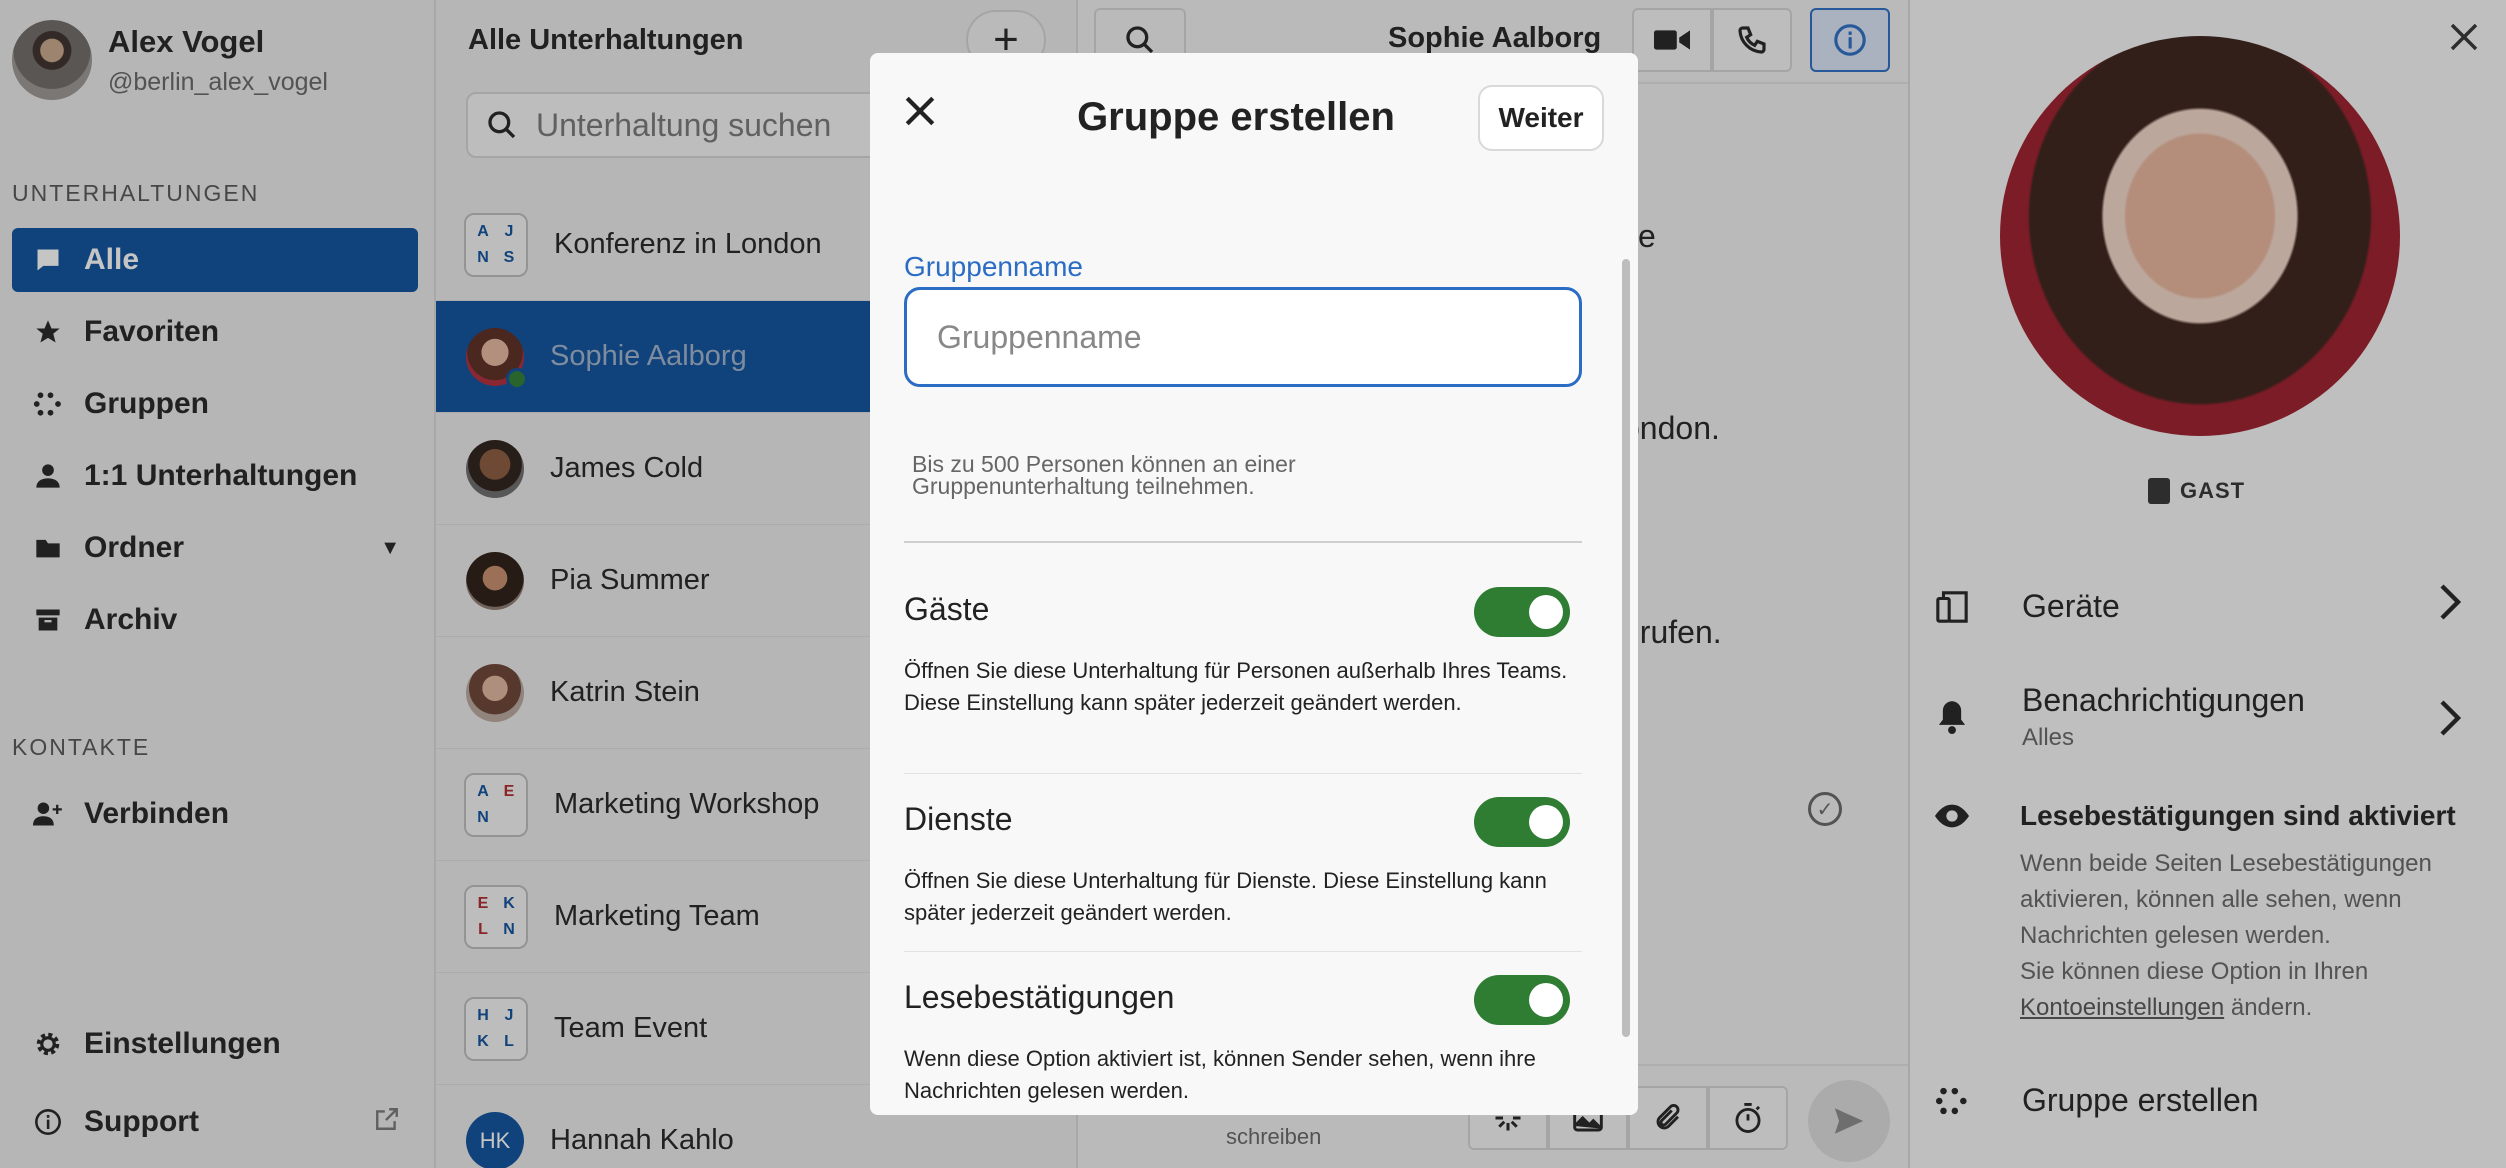 The width and height of the screenshot is (2506, 1168). What do you see at coordinates (1236, 117) in the screenshot?
I see `dialog-title: Gruppe erstellen` at bounding box center [1236, 117].